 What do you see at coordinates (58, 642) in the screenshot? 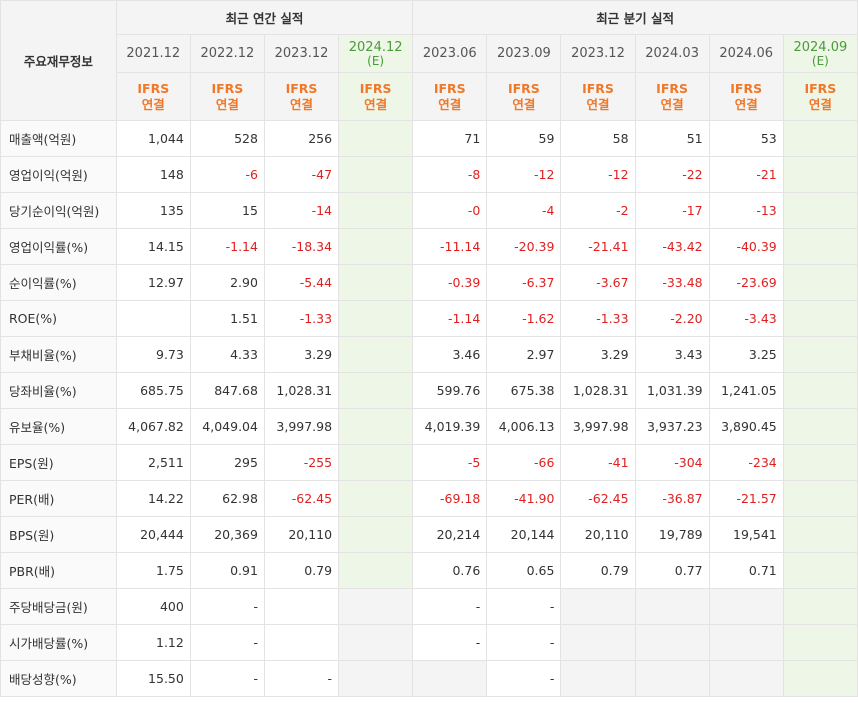
I see `row-label: 시가배당률(%)` at bounding box center [58, 642].